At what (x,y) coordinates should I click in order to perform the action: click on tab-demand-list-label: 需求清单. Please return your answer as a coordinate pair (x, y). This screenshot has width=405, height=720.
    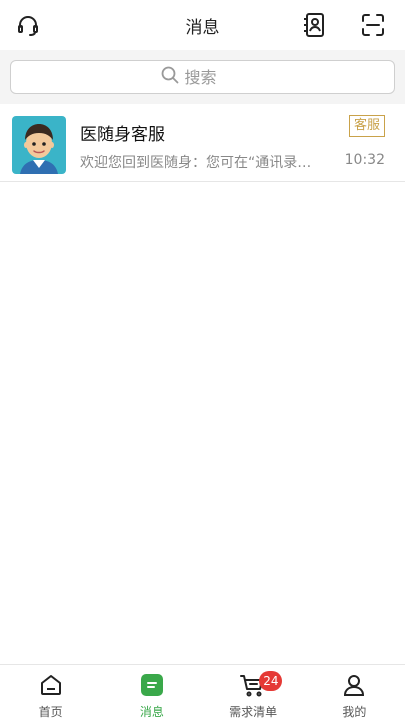
    Looking at the image, I should click on (253, 712).